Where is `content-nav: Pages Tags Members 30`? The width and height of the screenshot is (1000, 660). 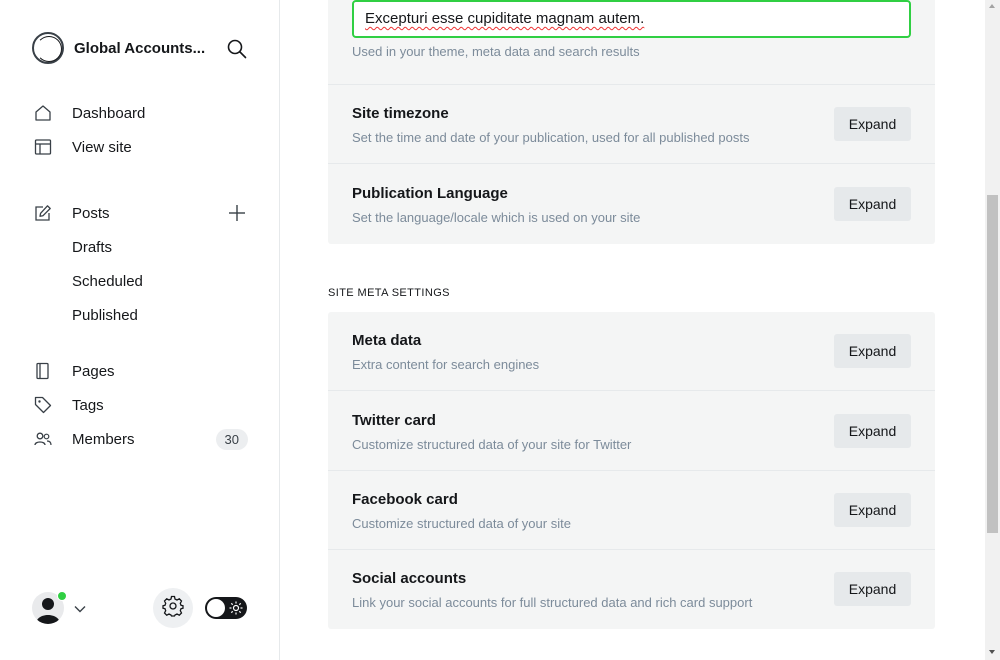 content-nav: Pages Tags Members 30 is located at coordinates (142, 405).